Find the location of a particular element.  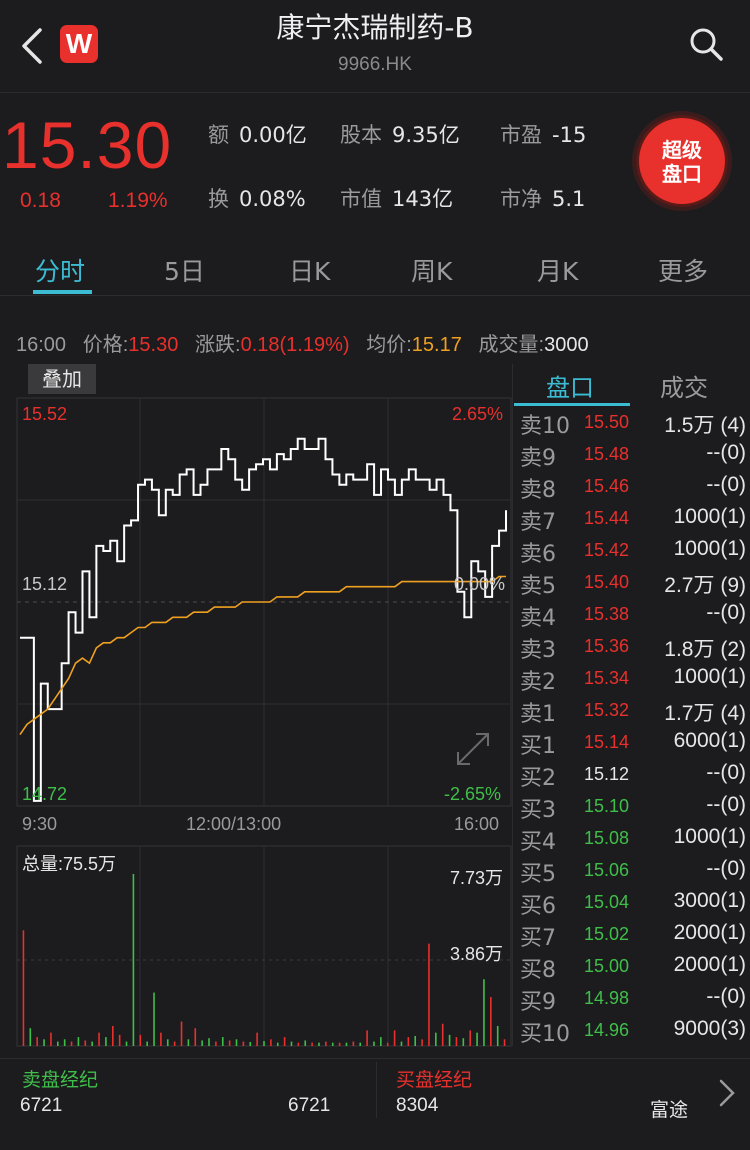

orderbook-row: 卖3 15.36 1.8万 (2) is located at coordinates (632, 648).